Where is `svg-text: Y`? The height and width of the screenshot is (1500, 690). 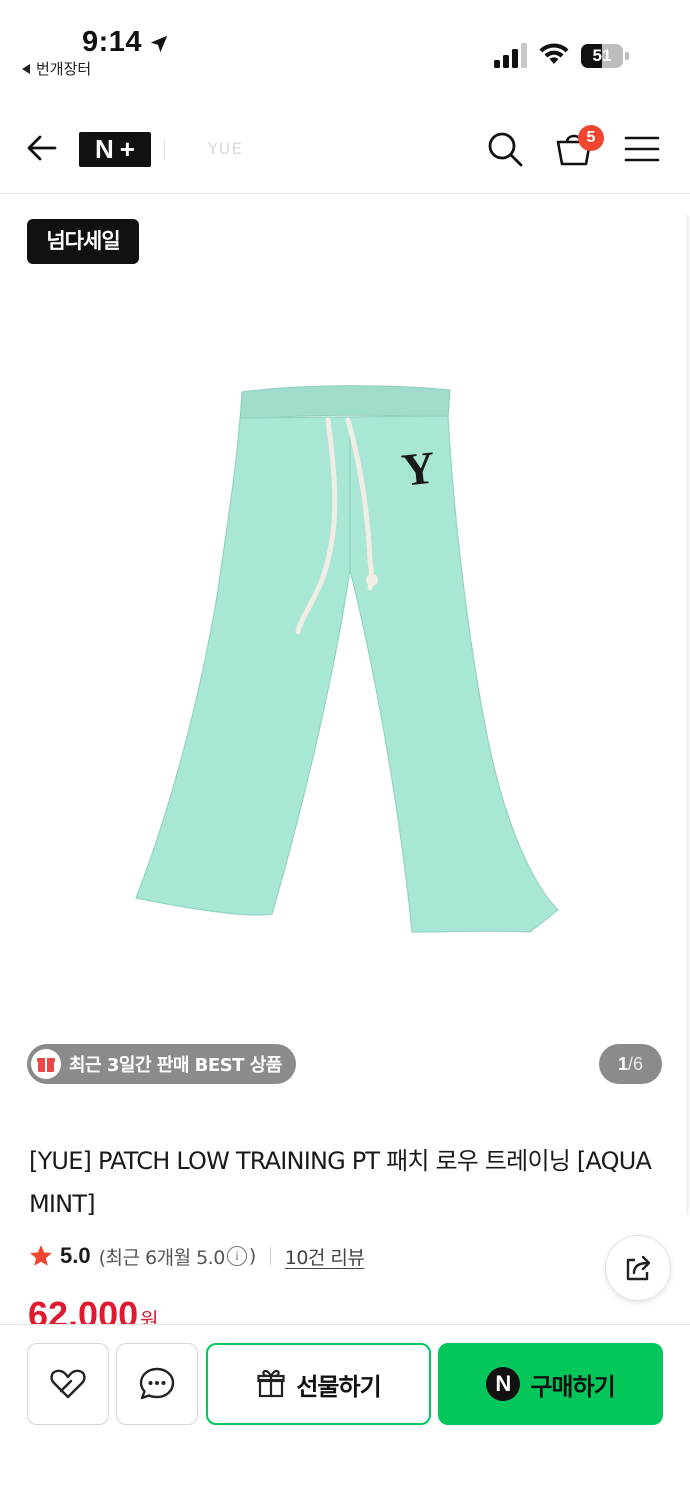
svg-text: Y is located at coordinates (418, 469).